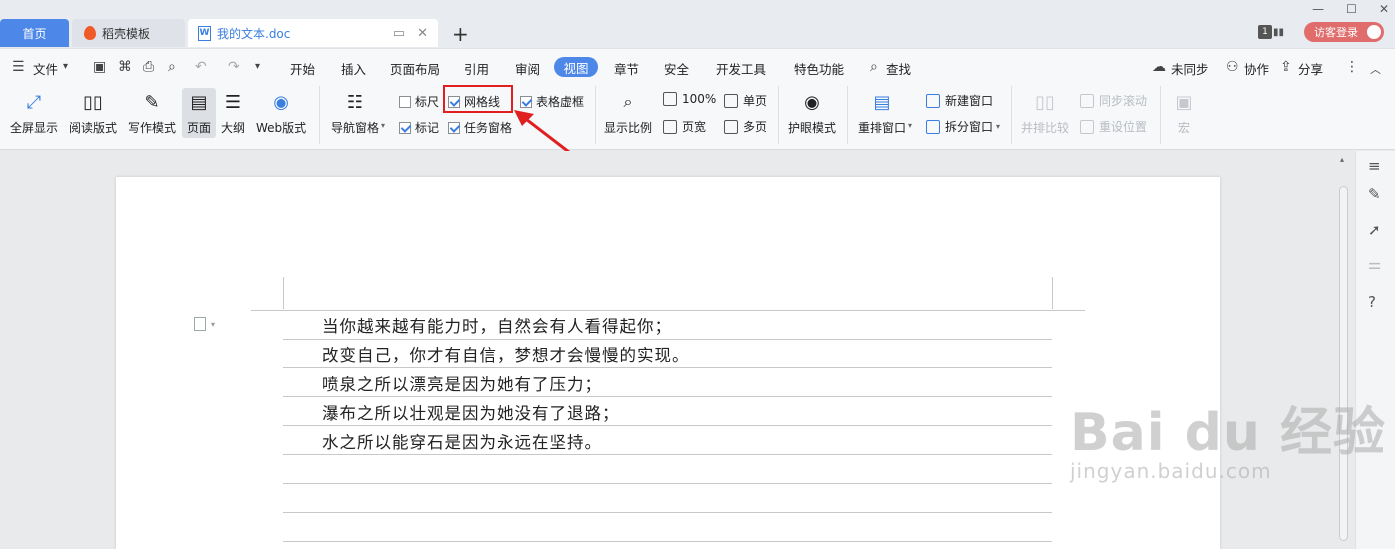 The image size is (1395, 549). I want to click on doc-text-line: 水之所以能穿石是因为永远在坚持。, so click(462, 441).